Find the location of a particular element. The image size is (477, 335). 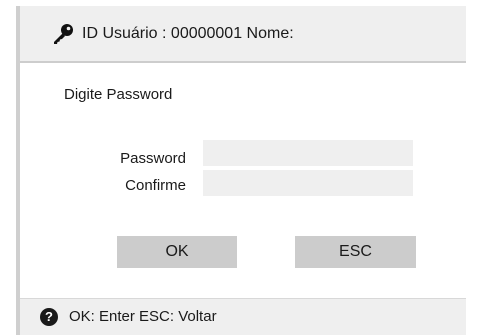

dialog-title: ID Usuário : 00000001 Nome: is located at coordinates (188, 33).